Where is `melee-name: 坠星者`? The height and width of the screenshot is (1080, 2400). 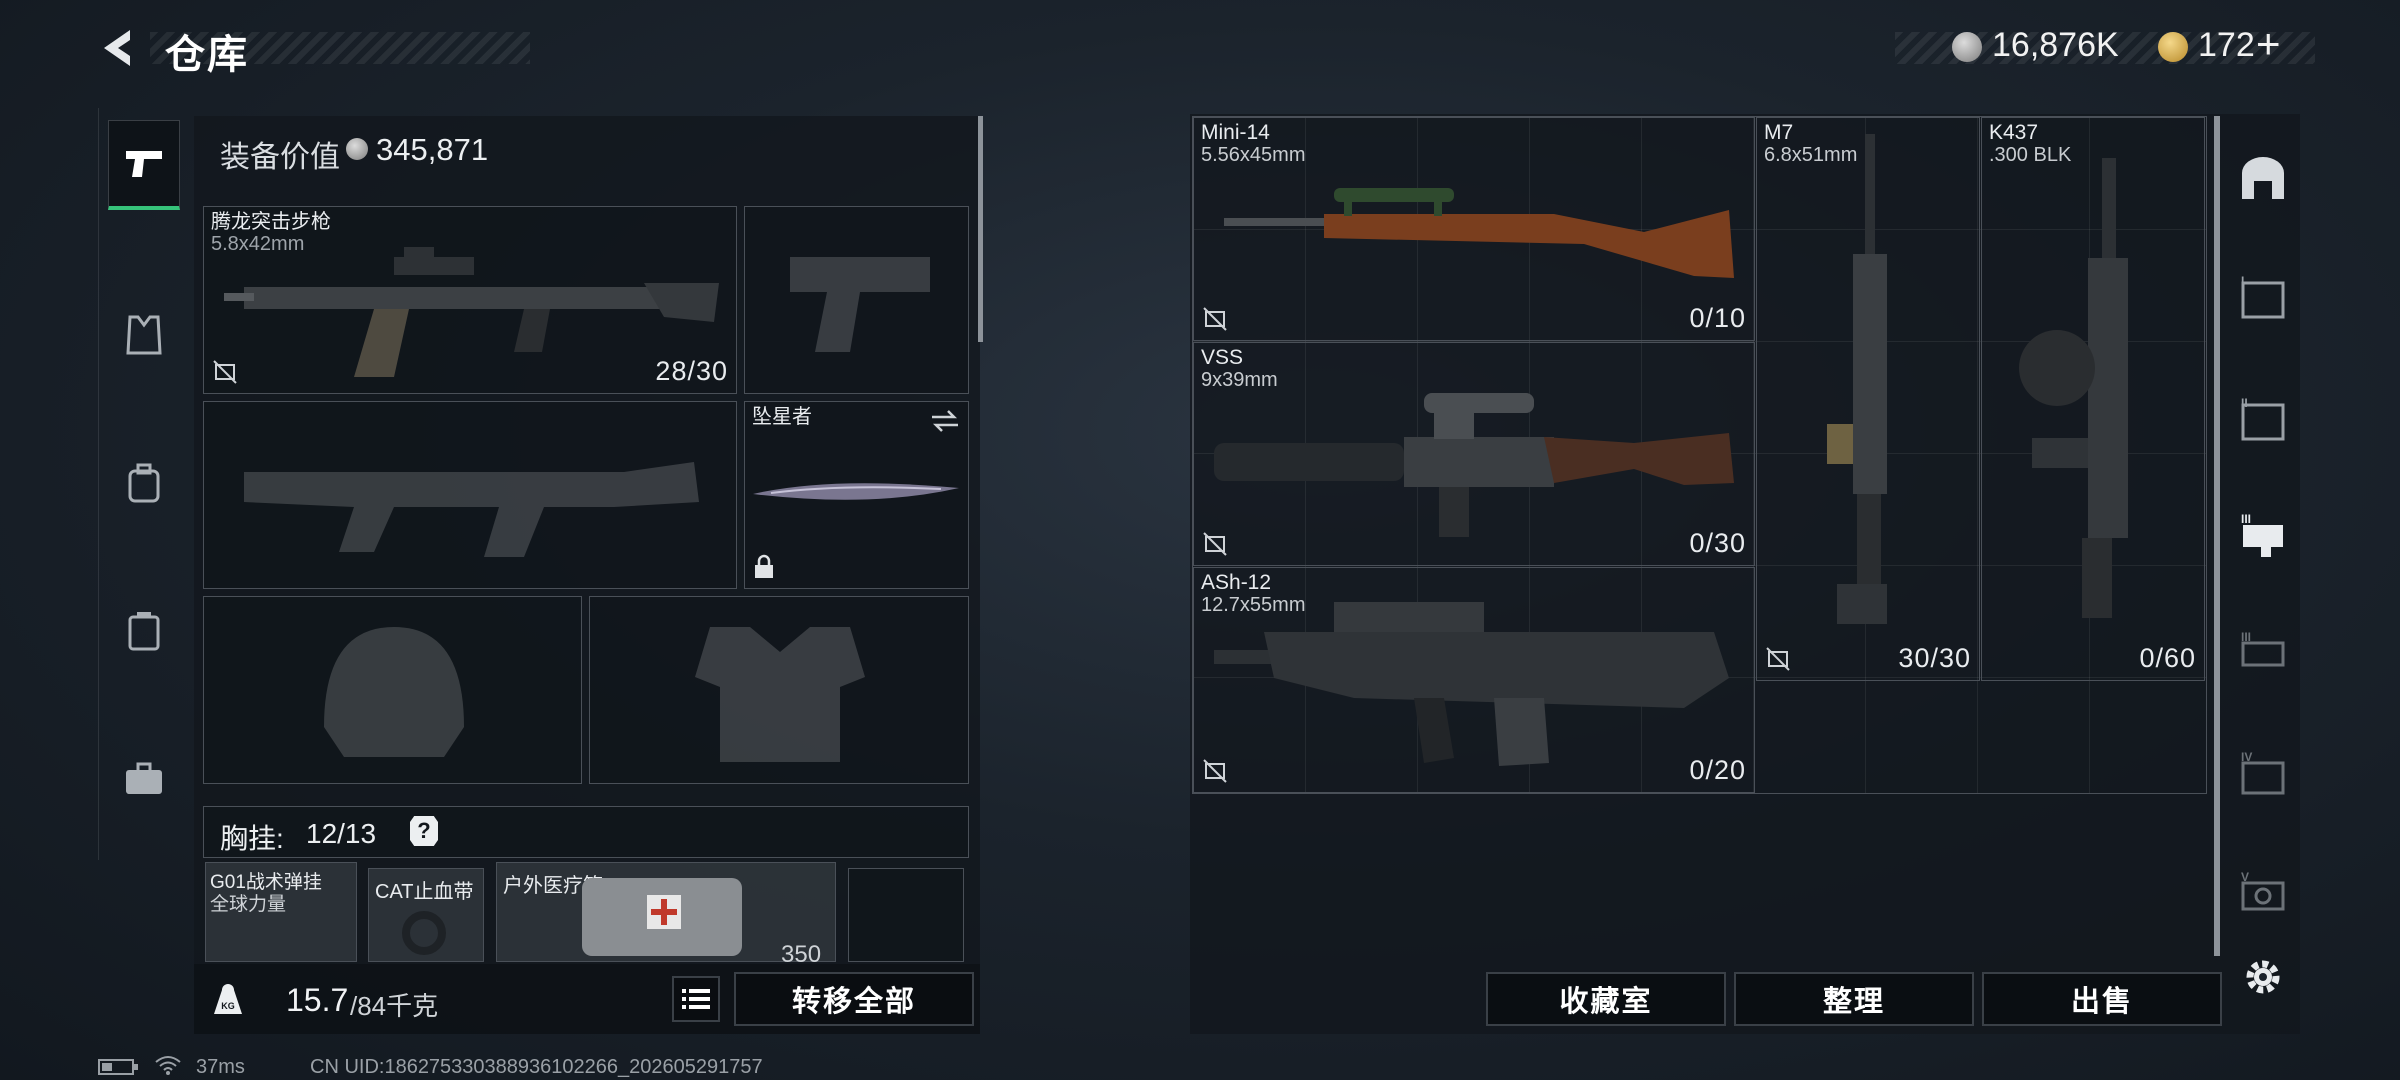
melee-name: 坠星者 is located at coordinates (782, 417).